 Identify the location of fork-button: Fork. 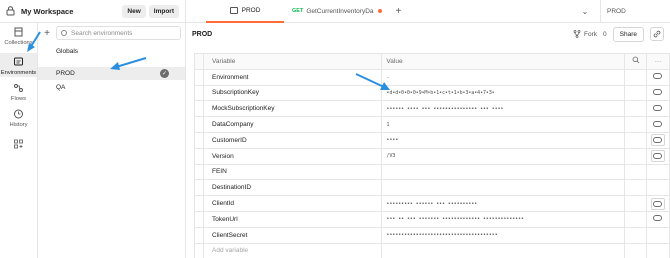
(585, 34).